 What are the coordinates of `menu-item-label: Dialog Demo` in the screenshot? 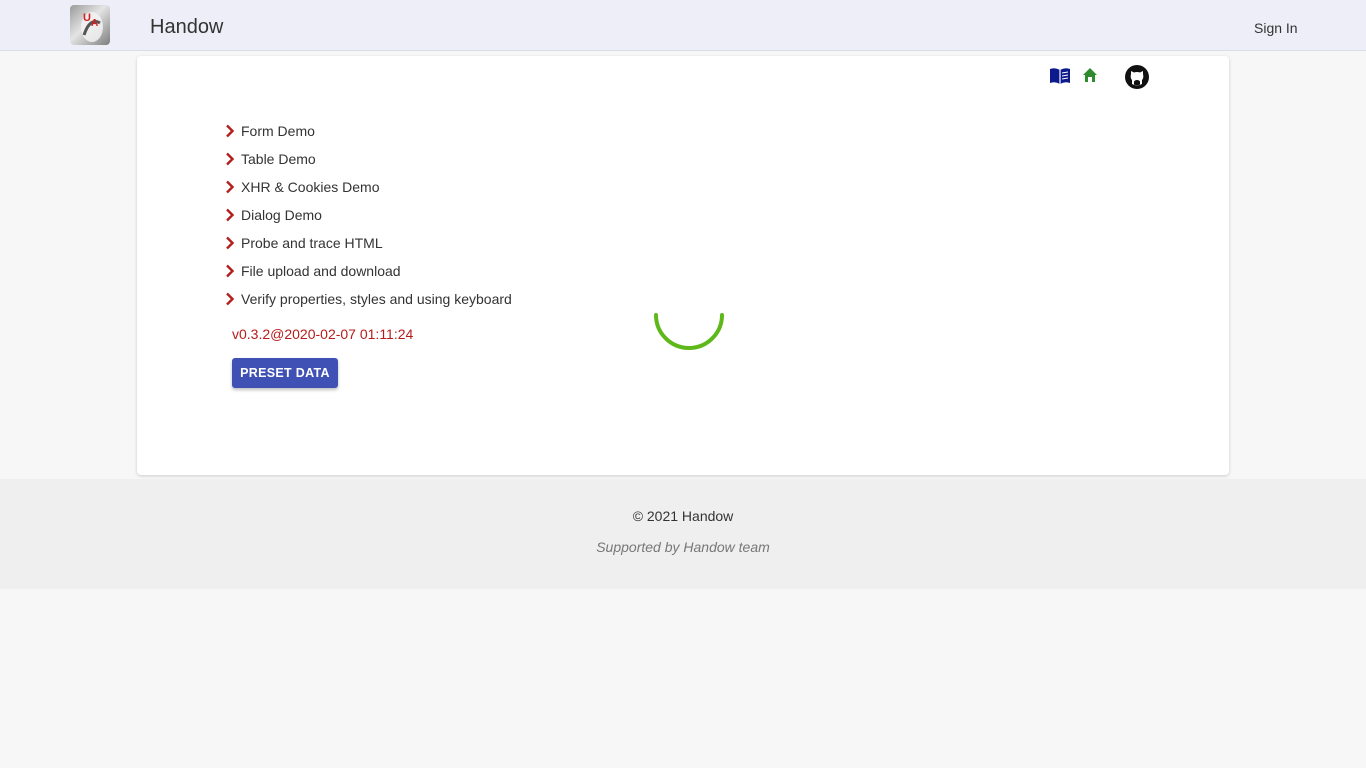 It's located at (281, 215).